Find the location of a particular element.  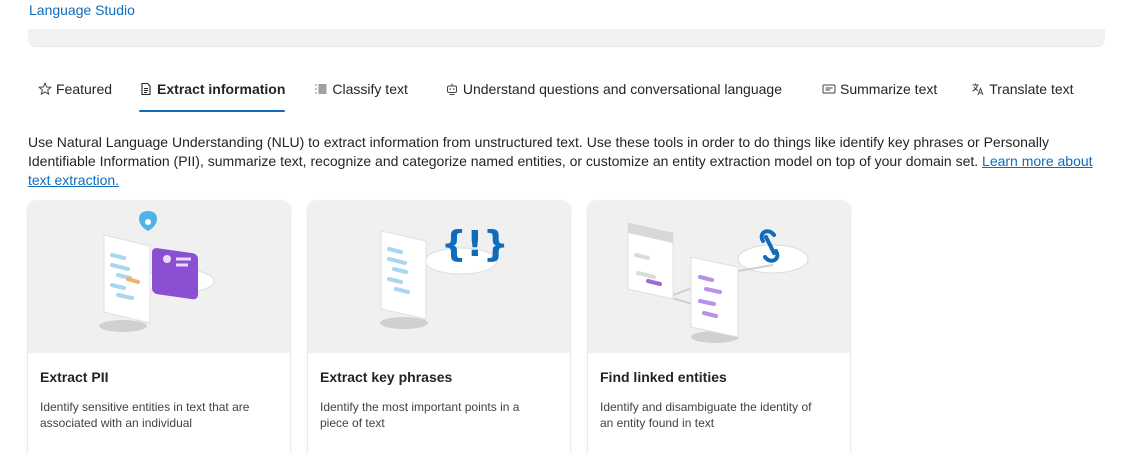

list-icon is located at coordinates (321, 89).